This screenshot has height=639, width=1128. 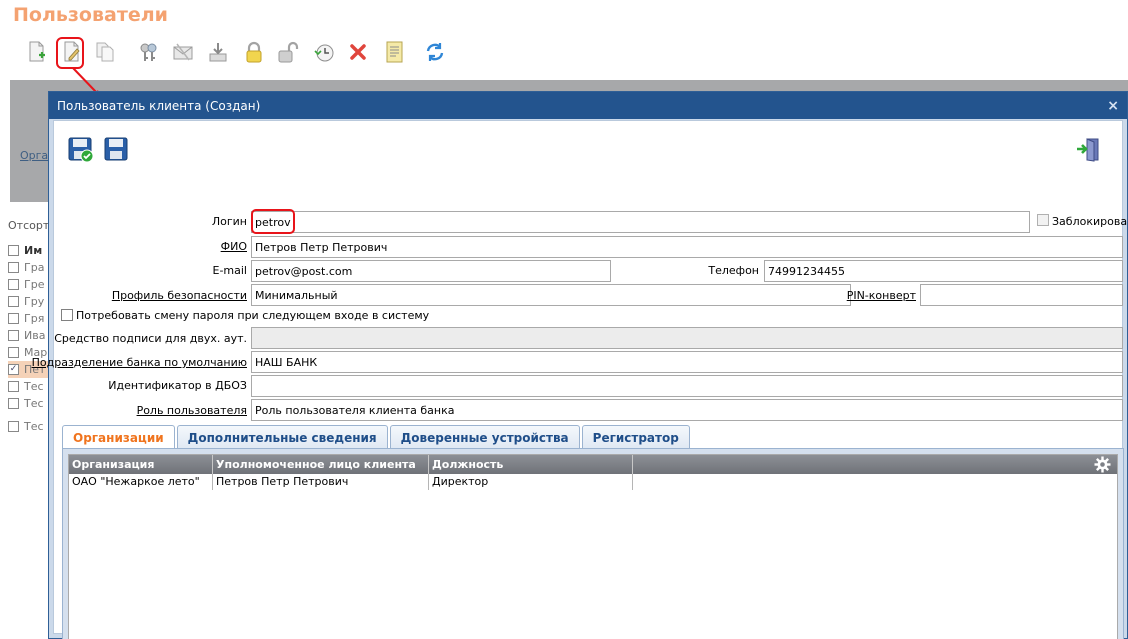 I want to click on list-item: Ива, so click(x=29, y=335).